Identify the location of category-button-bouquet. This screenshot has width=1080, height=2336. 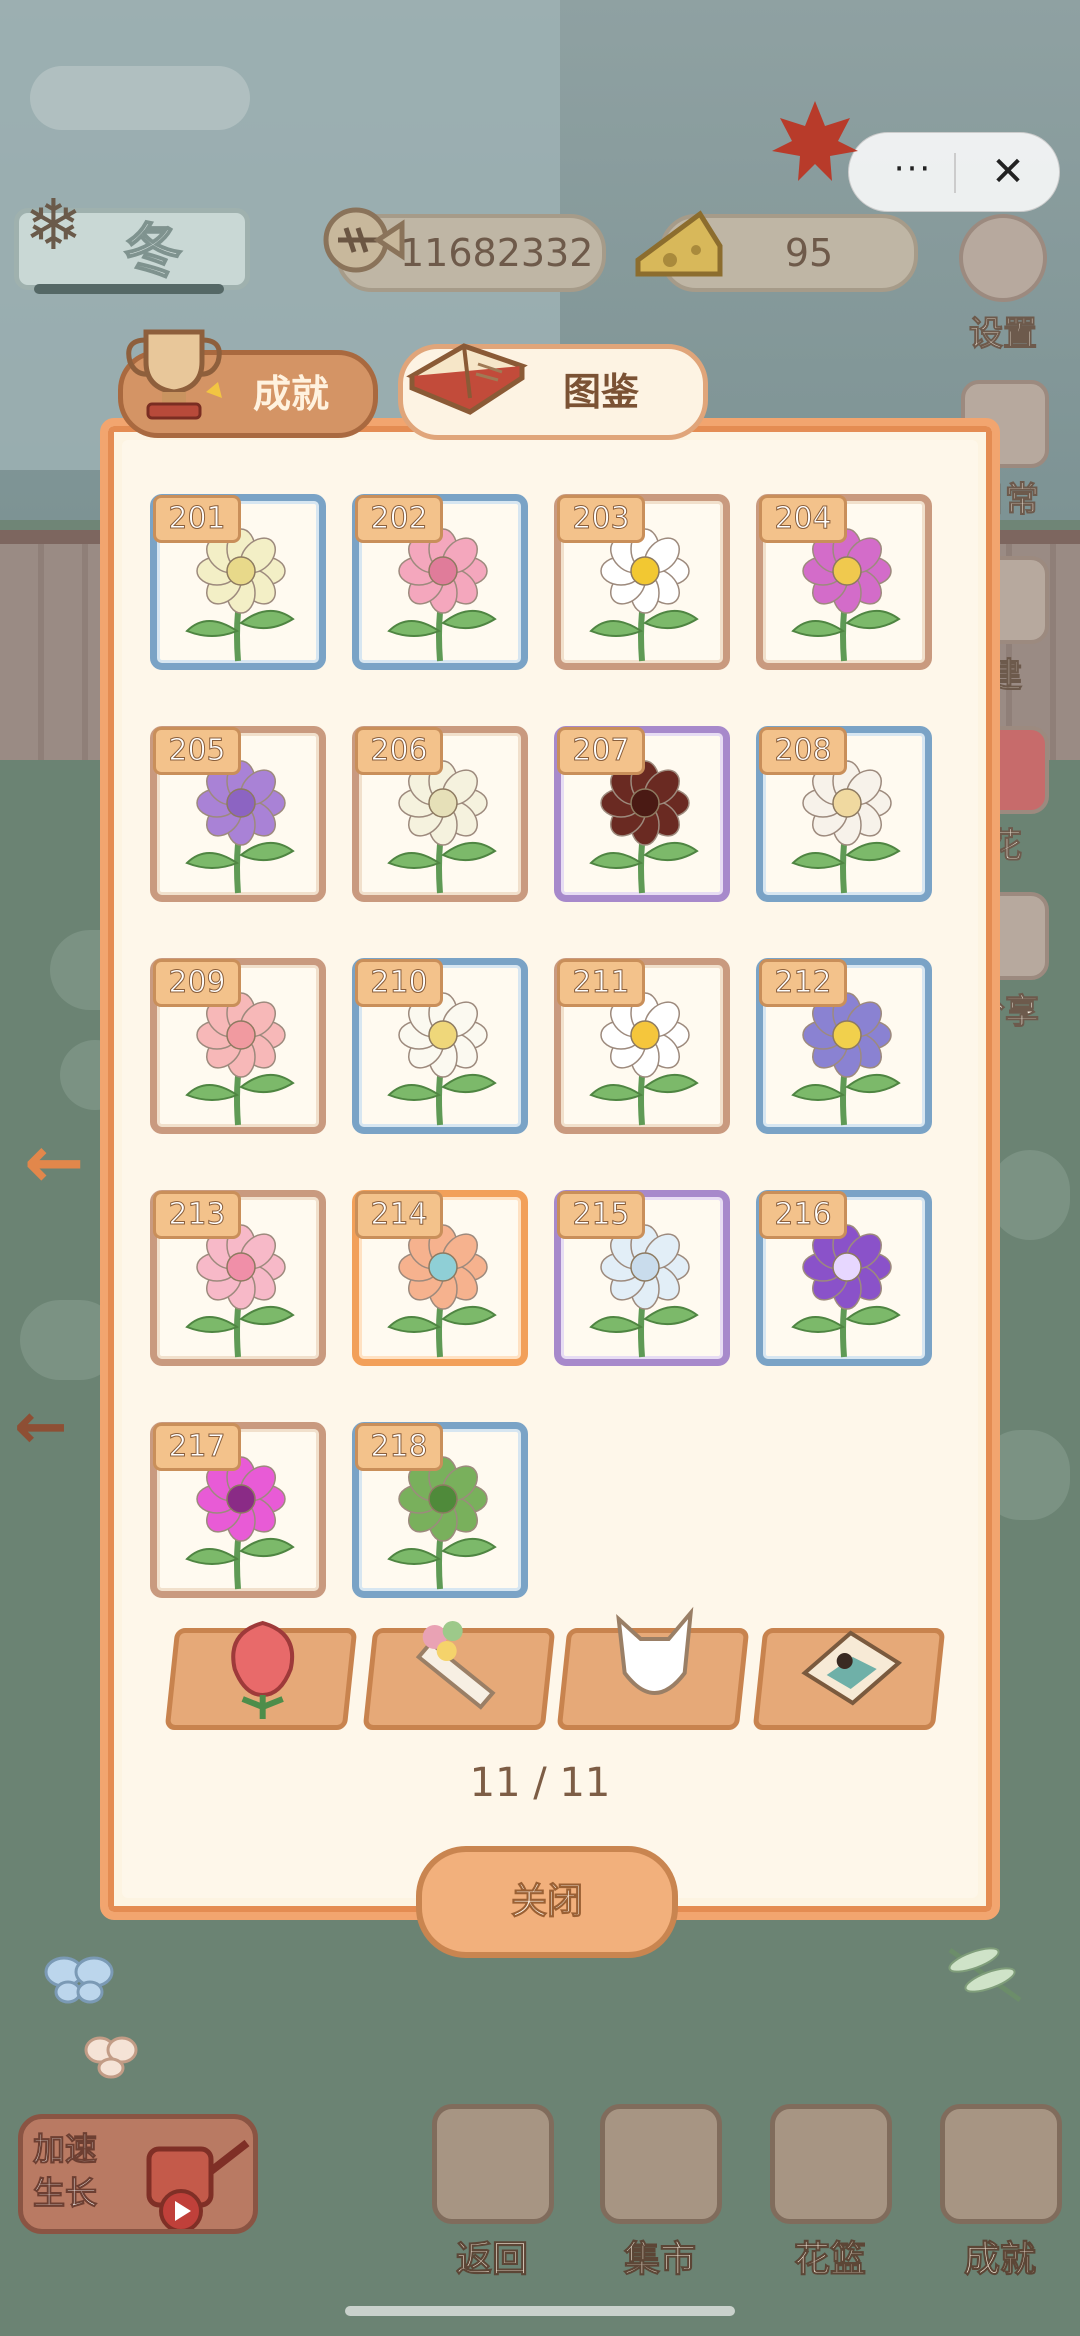
(459, 1675).